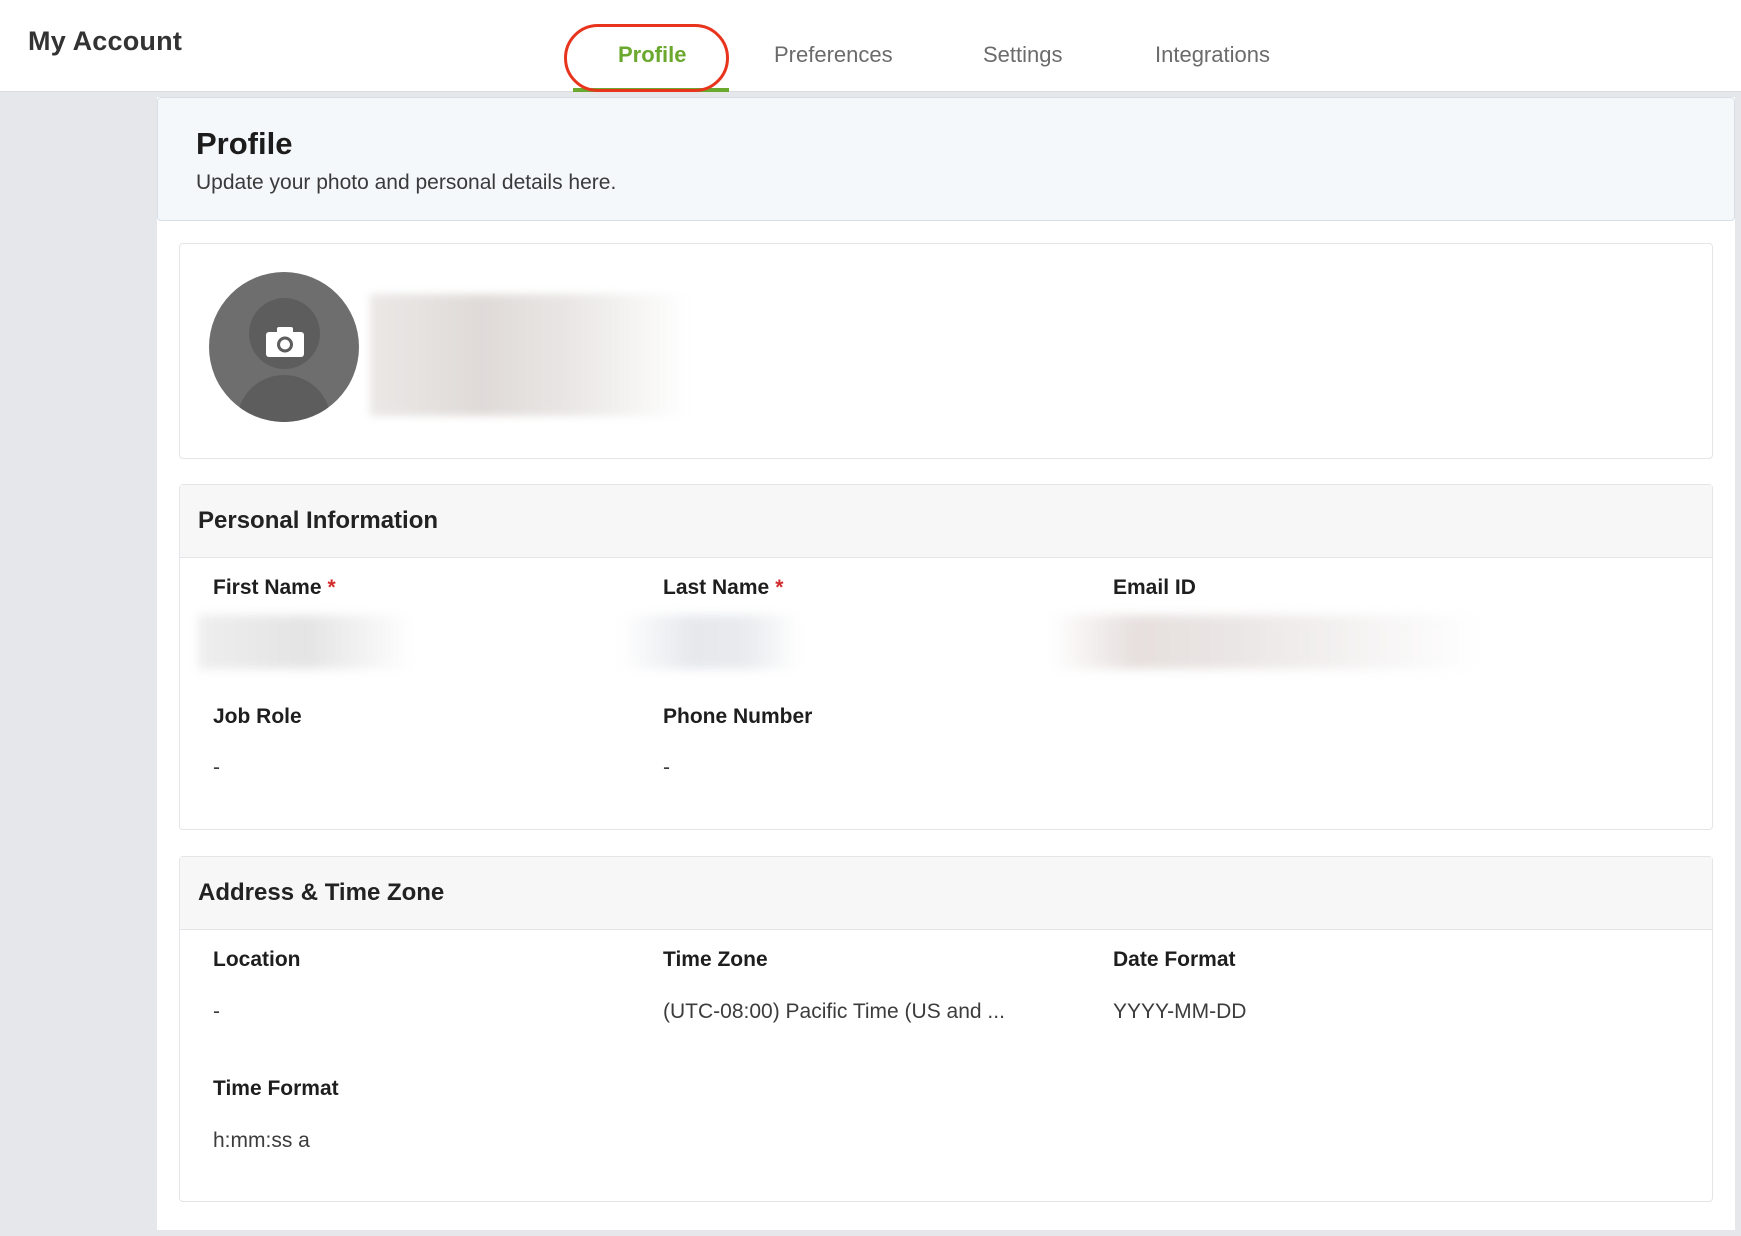  I want to click on location-value: -, so click(216, 1011).